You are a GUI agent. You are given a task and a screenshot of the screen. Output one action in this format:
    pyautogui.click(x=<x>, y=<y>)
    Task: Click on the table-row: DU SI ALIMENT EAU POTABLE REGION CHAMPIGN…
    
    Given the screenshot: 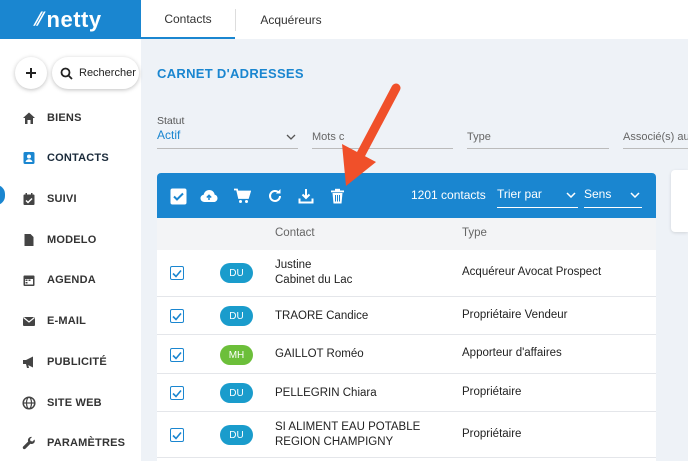 What is the action you would take?
    pyautogui.click(x=406, y=435)
    